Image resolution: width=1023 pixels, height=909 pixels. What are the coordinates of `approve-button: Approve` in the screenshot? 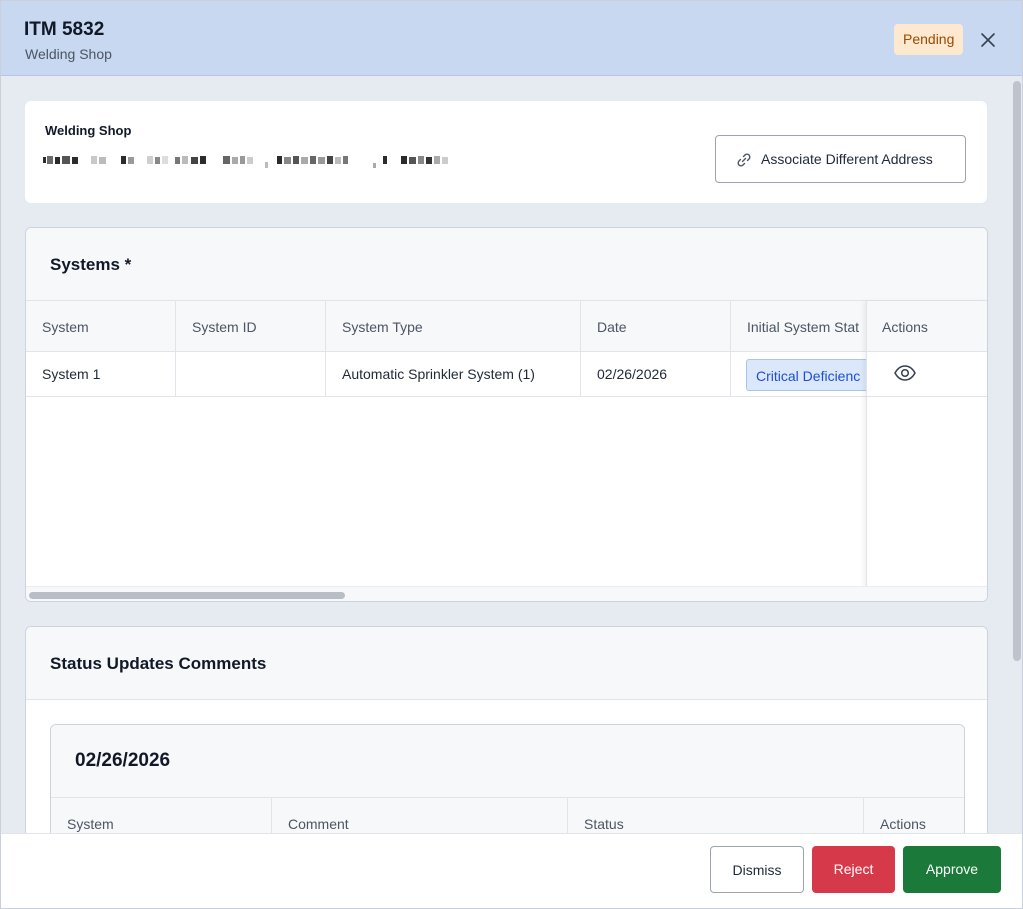 It's located at (952, 869).